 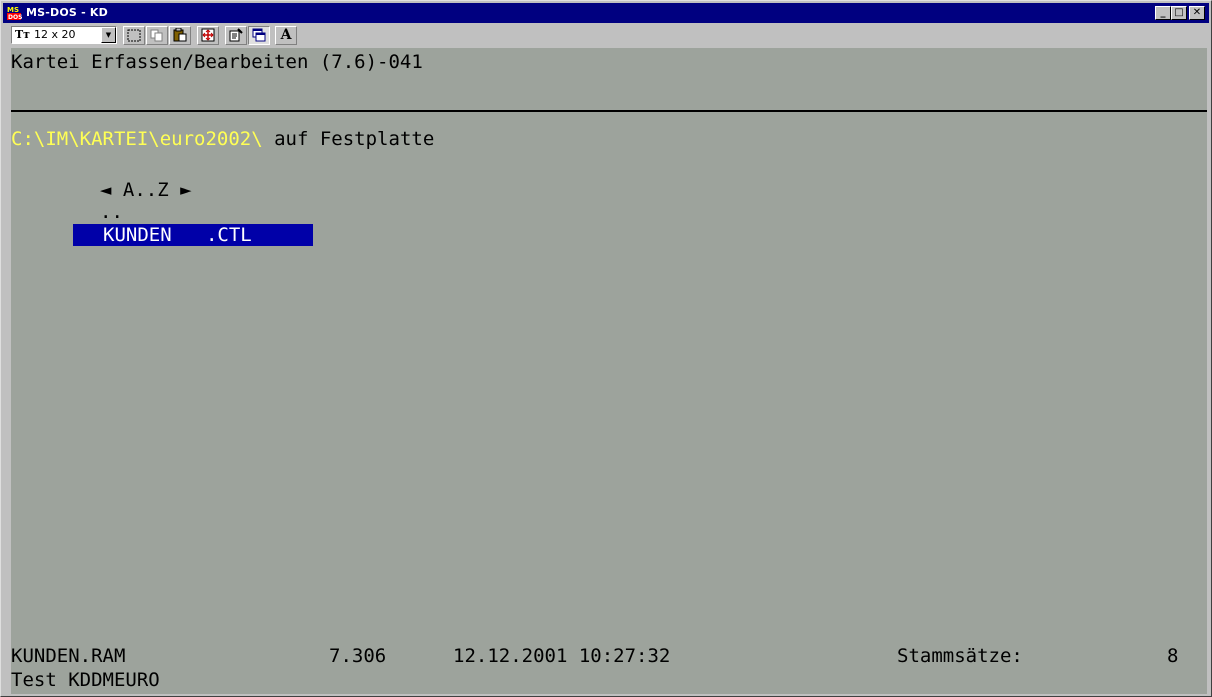 I want to click on background-icon, so click(x=259, y=35).